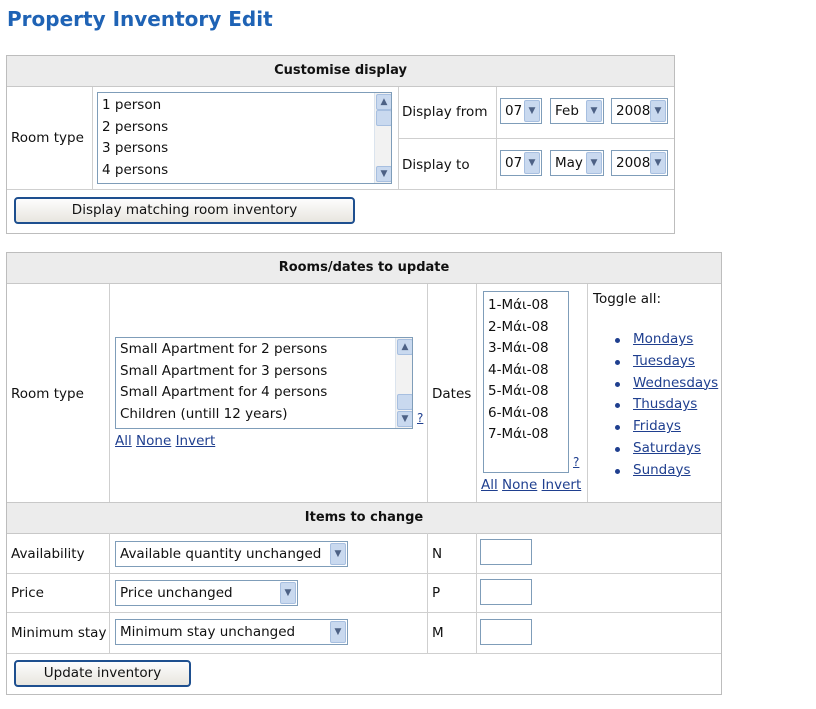 Image resolution: width=816 pixels, height=709 pixels. Describe the element at coordinates (403, 383) in the screenshot. I see `rooms-room-type-scrollbar: ▲ ▼` at that location.